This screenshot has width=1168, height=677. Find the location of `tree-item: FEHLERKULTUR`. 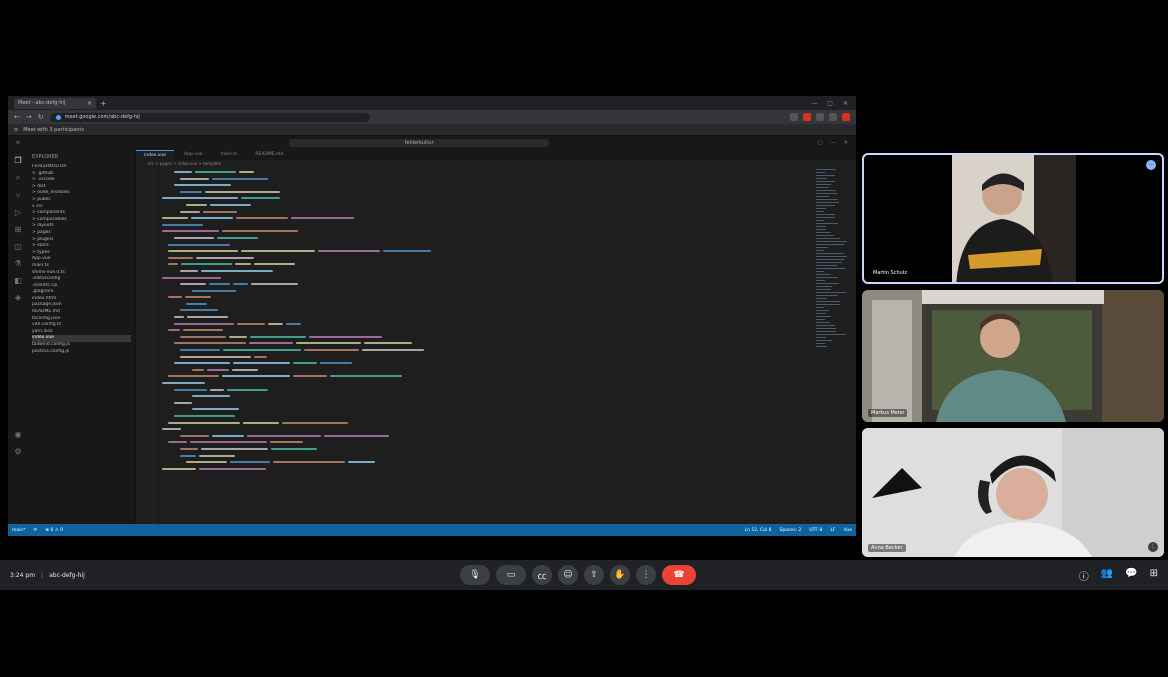

tree-item: FEHLERKULTUR is located at coordinates (81, 167).